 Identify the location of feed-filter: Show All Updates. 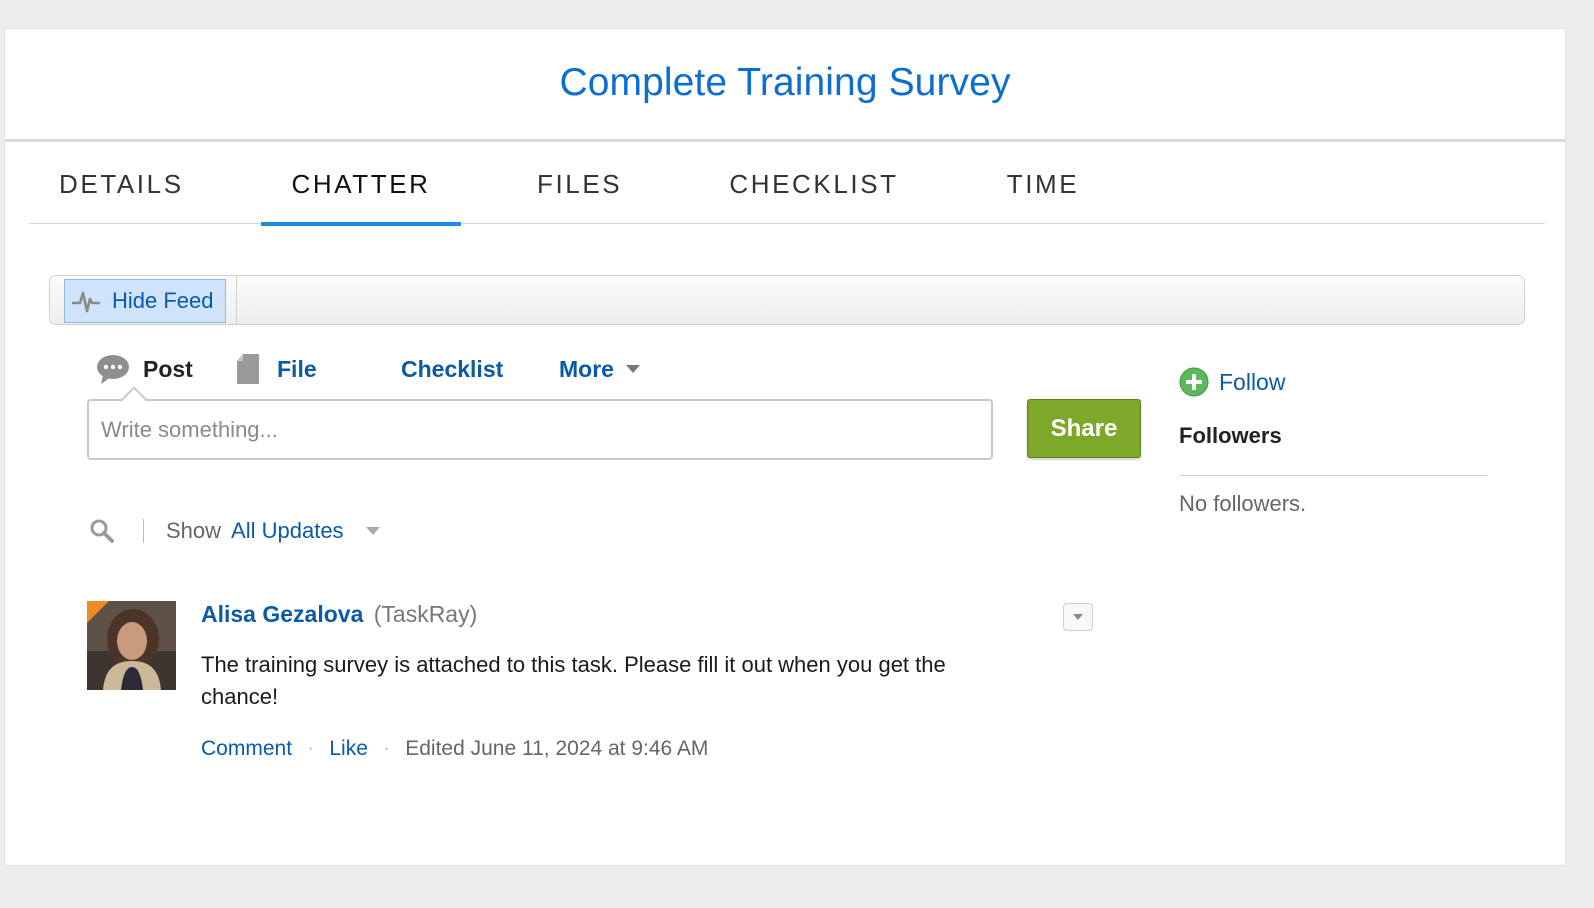
(289, 531).